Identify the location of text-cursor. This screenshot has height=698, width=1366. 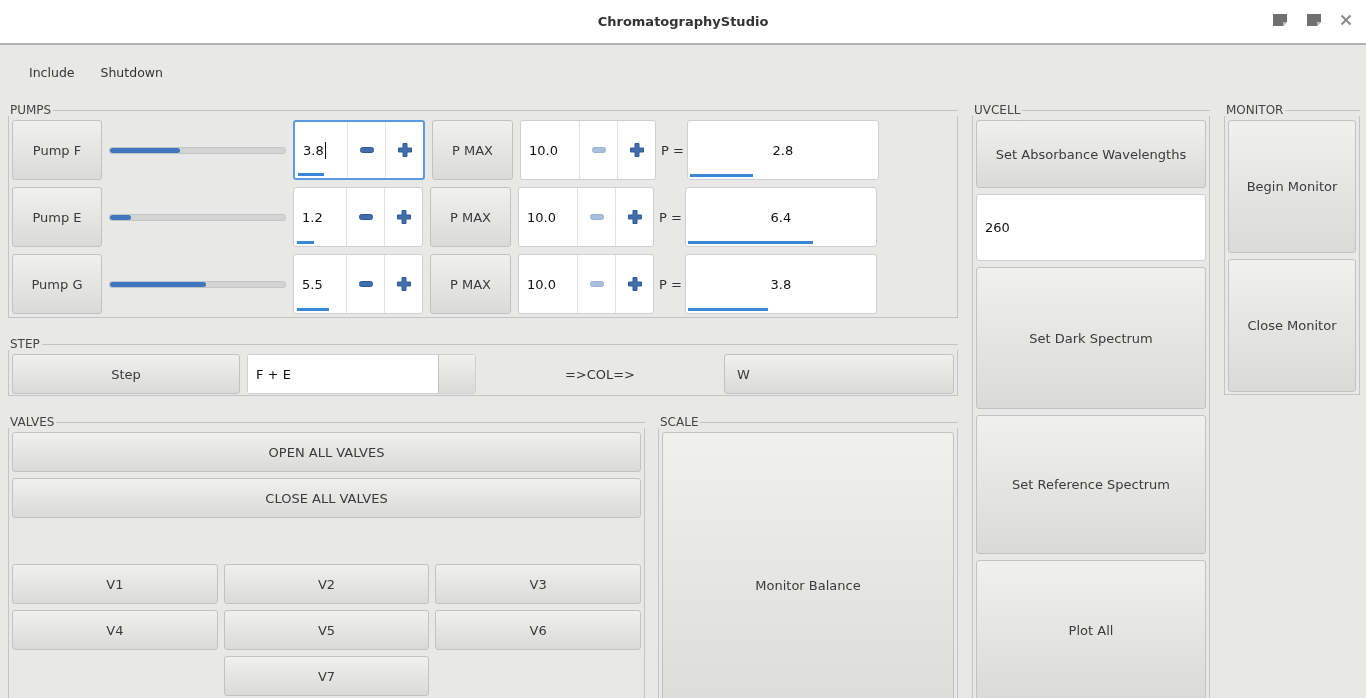
(325, 150).